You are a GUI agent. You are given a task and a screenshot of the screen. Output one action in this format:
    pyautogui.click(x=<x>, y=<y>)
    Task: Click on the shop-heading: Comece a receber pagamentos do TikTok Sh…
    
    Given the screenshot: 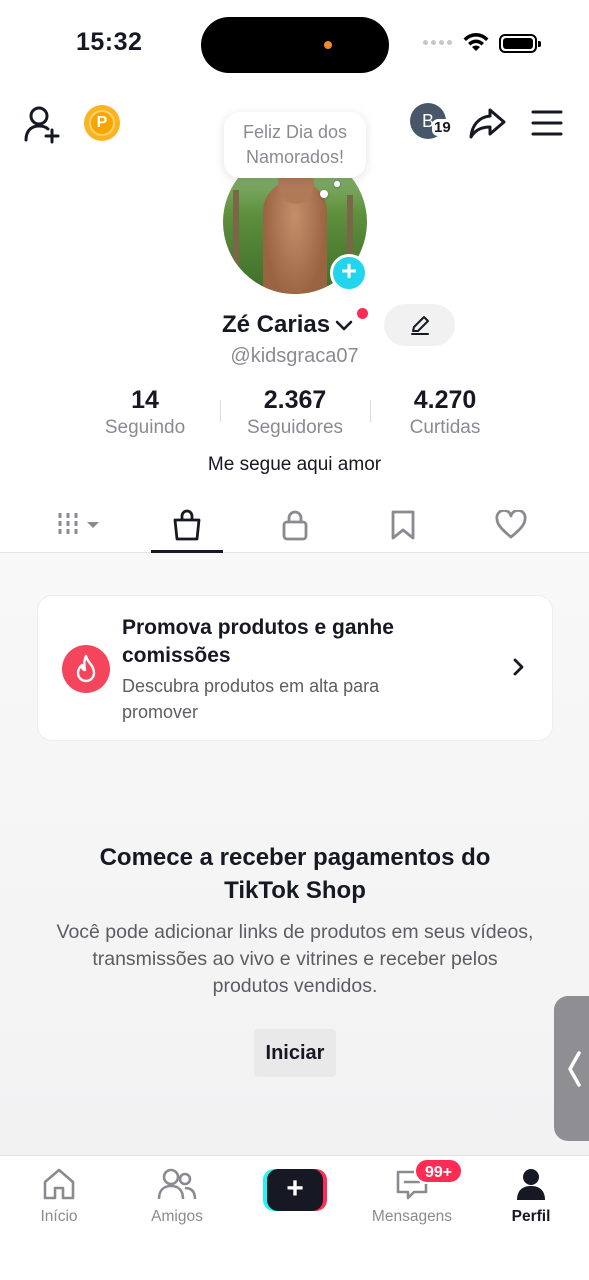 What is the action you would take?
    pyautogui.click(x=295, y=874)
    